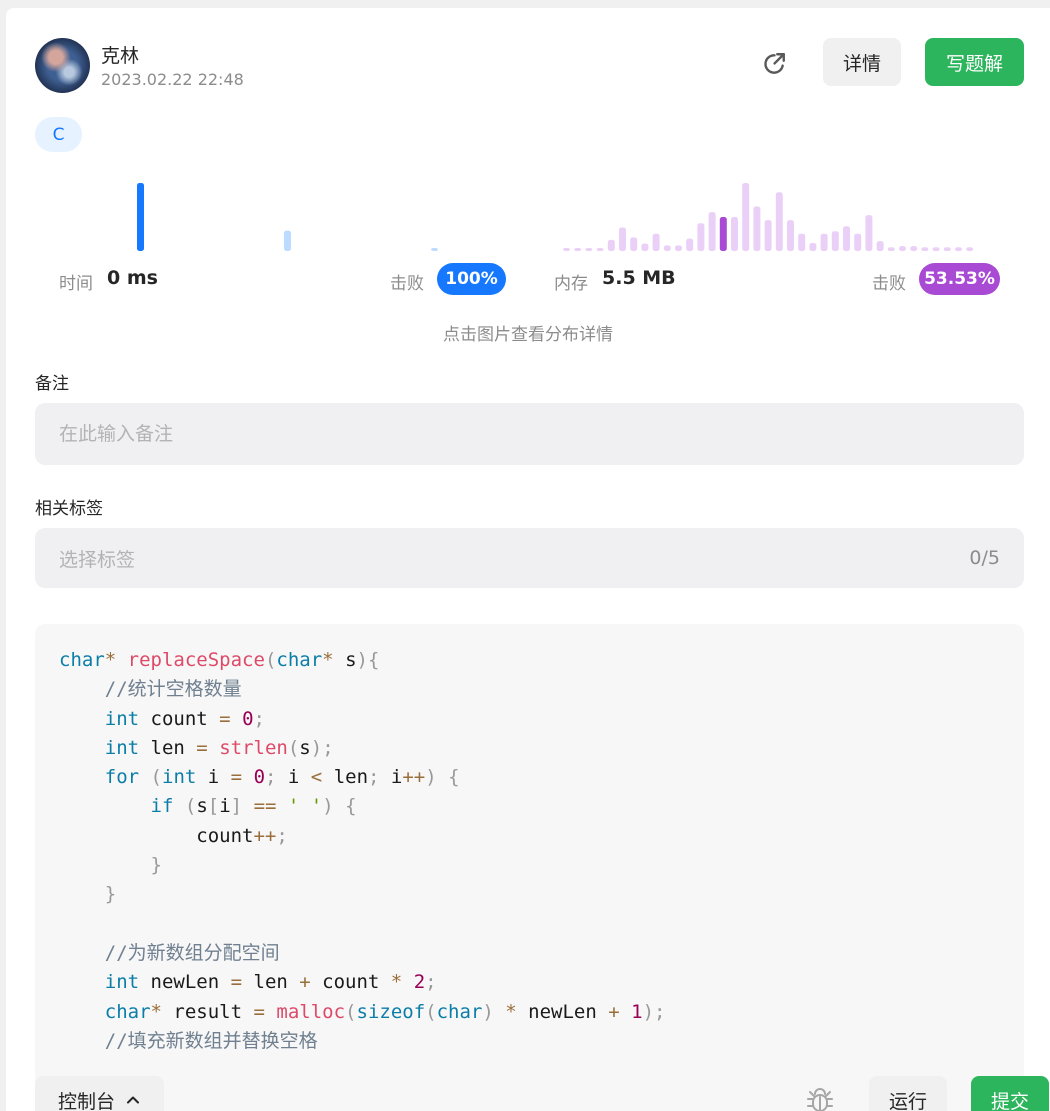  Describe the element at coordinates (76, 284) in the screenshot. I see `time-label: 时间` at that location.